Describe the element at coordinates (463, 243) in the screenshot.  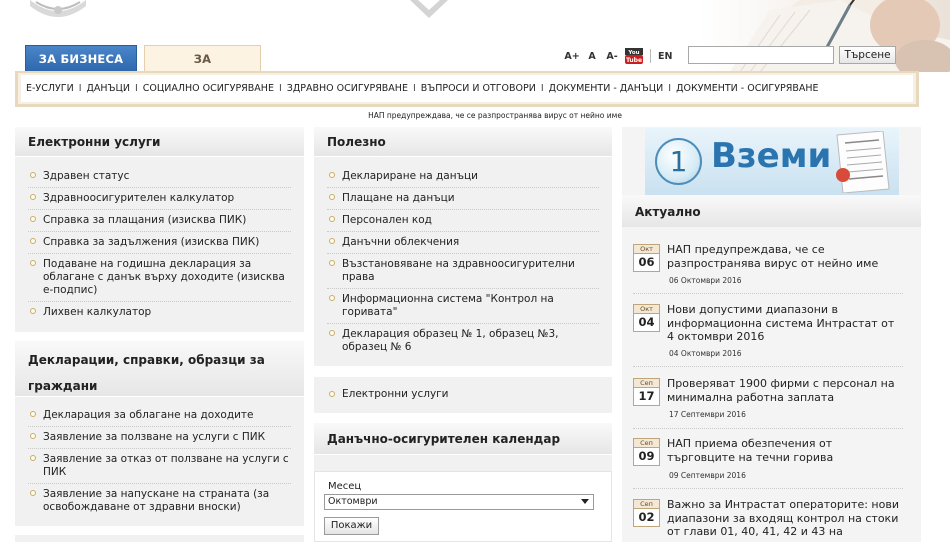
I see `list-item: Данъчни облекчения` at that location.